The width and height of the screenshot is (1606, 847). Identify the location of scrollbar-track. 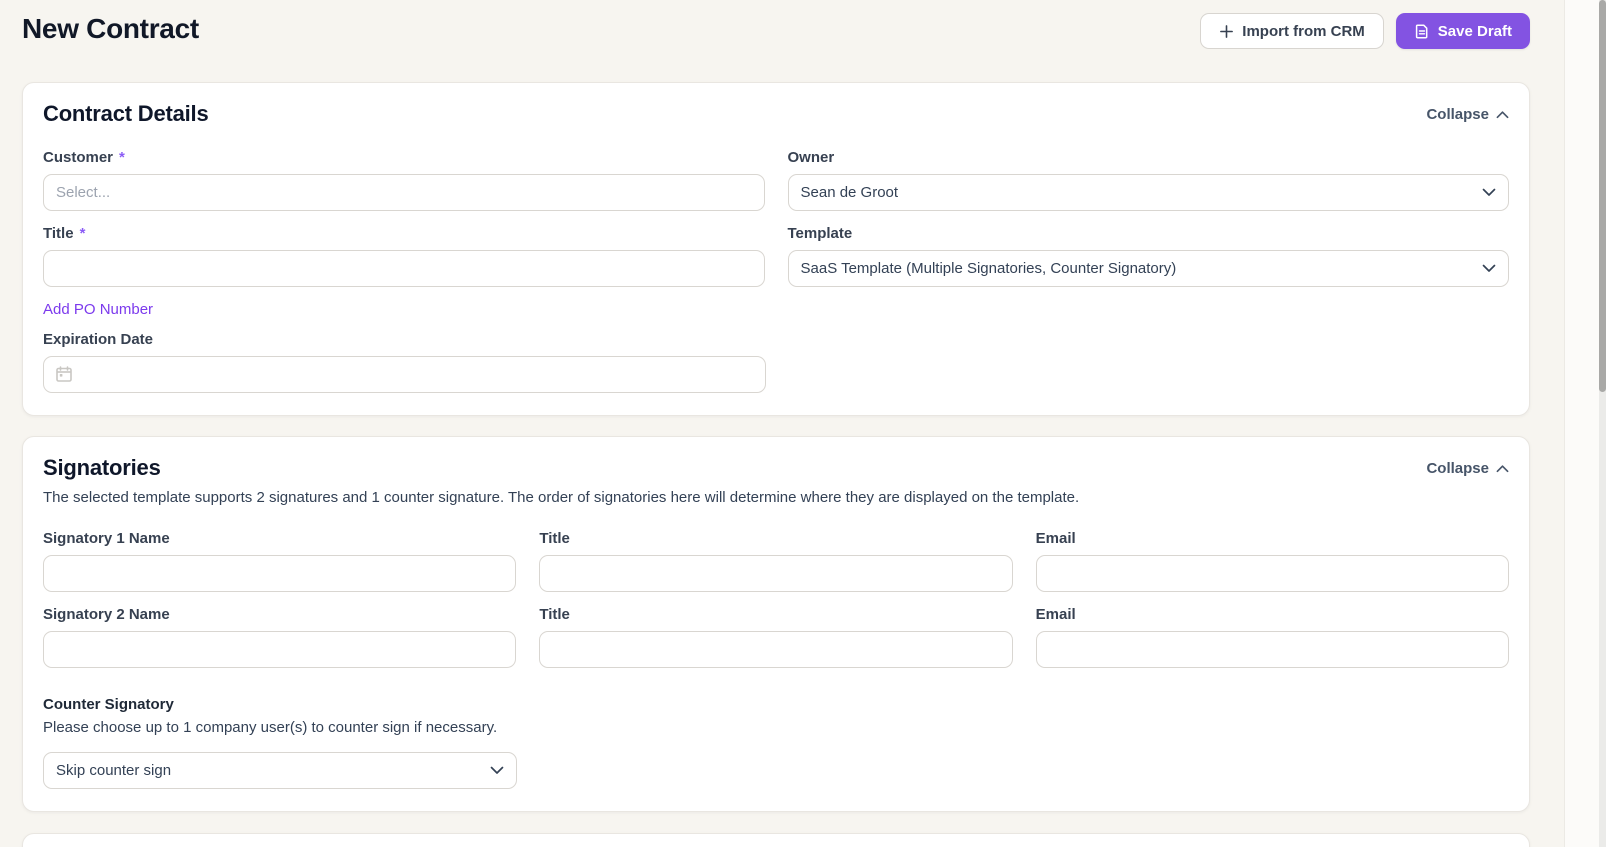
(1602, 423).